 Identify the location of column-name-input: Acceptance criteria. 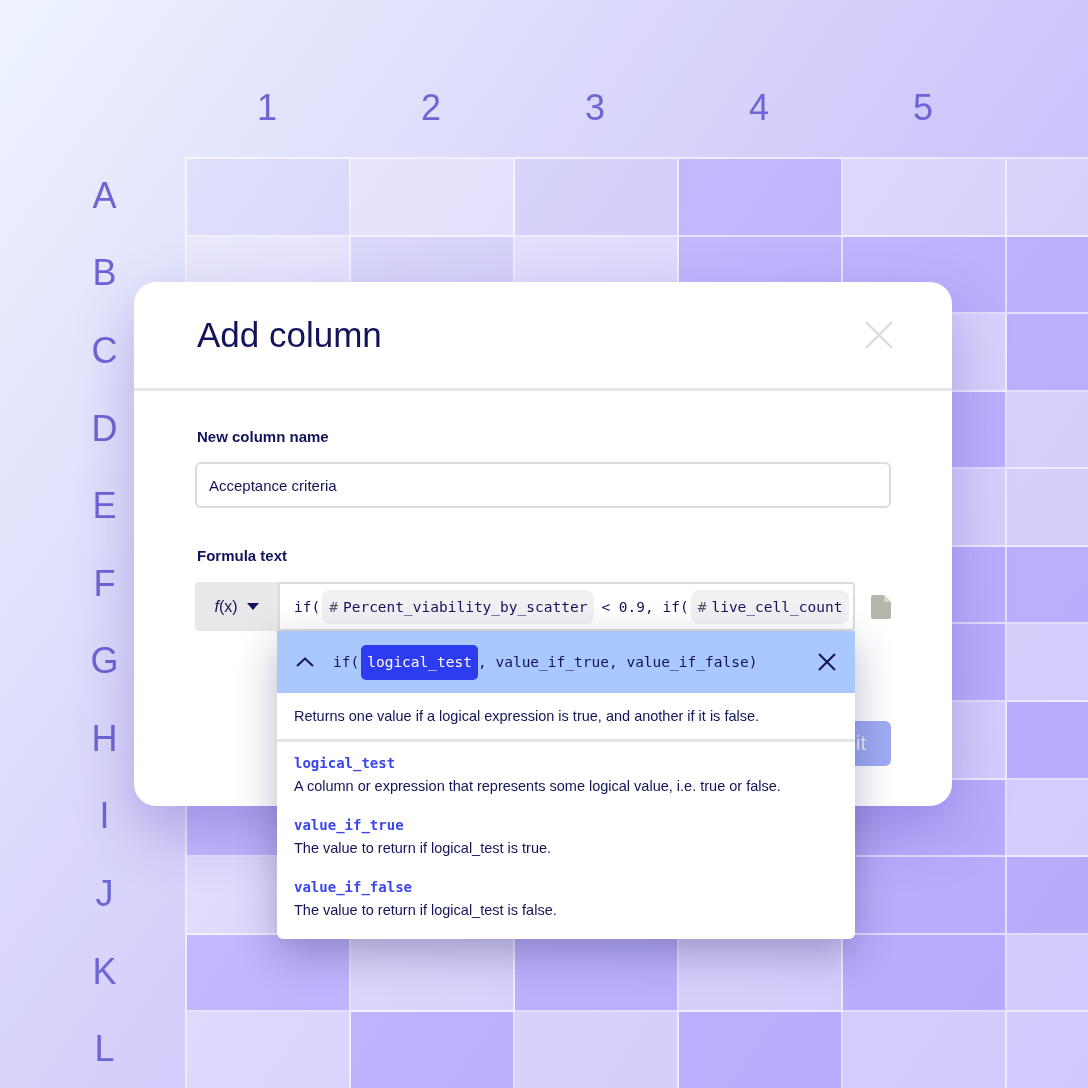
(543, 485).